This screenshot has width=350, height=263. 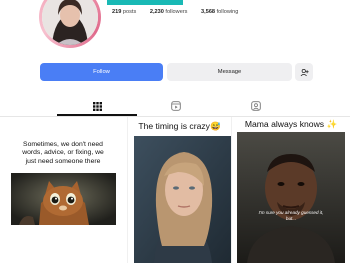 I want to click on suggest-people-button, so click(x=304, y=72).